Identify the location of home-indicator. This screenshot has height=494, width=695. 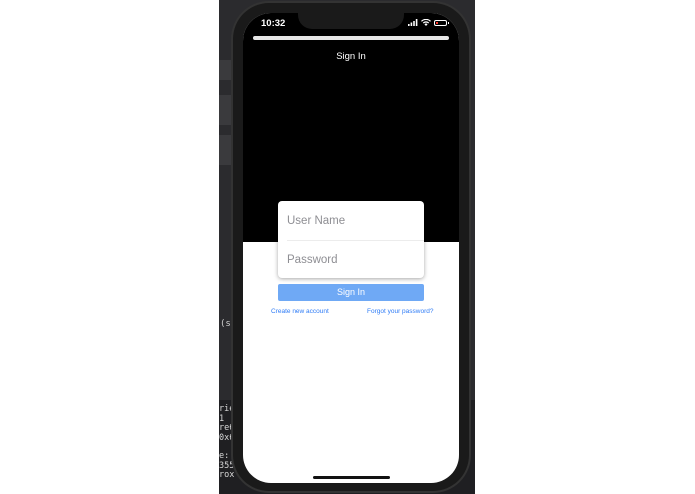
(351, 477).